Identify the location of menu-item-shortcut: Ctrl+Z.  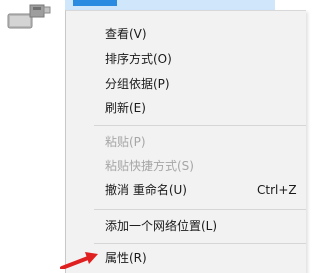
(277, 190).